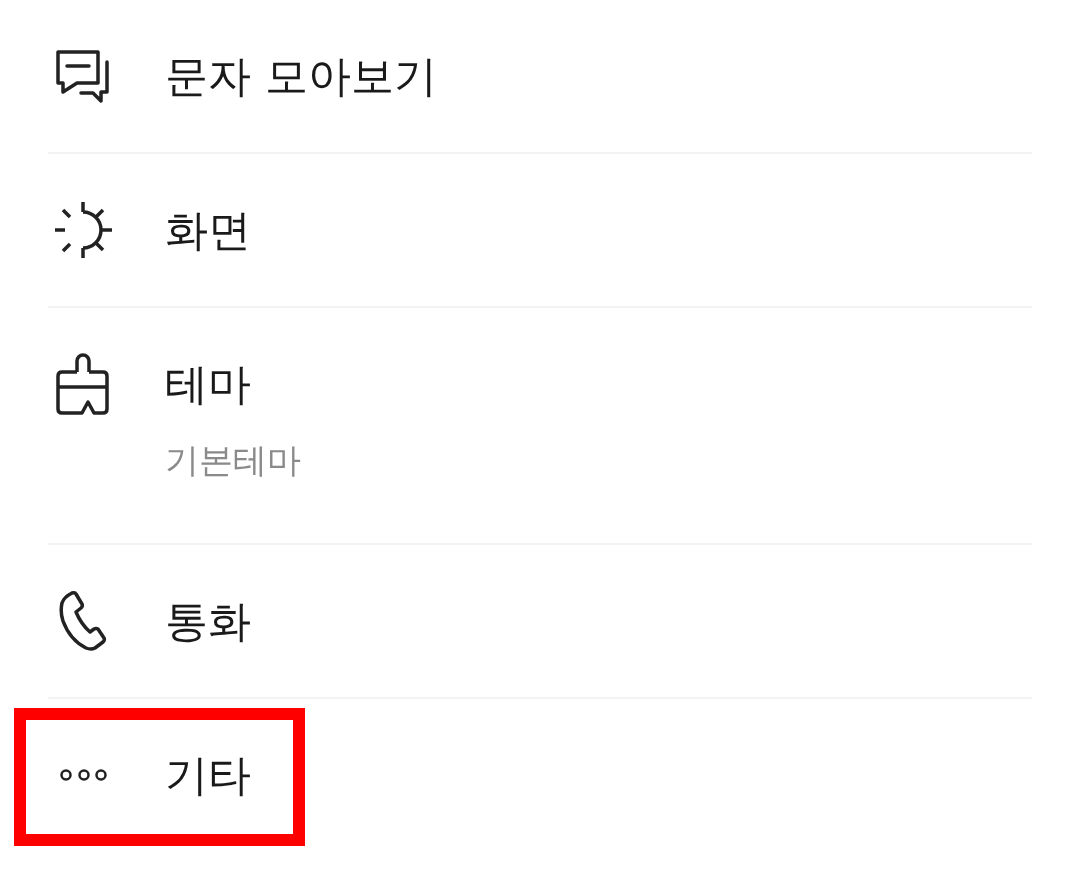 The height and width of the screenshot is (877, 1080). I want to click on paint-brush-icon, so click(82, 384).